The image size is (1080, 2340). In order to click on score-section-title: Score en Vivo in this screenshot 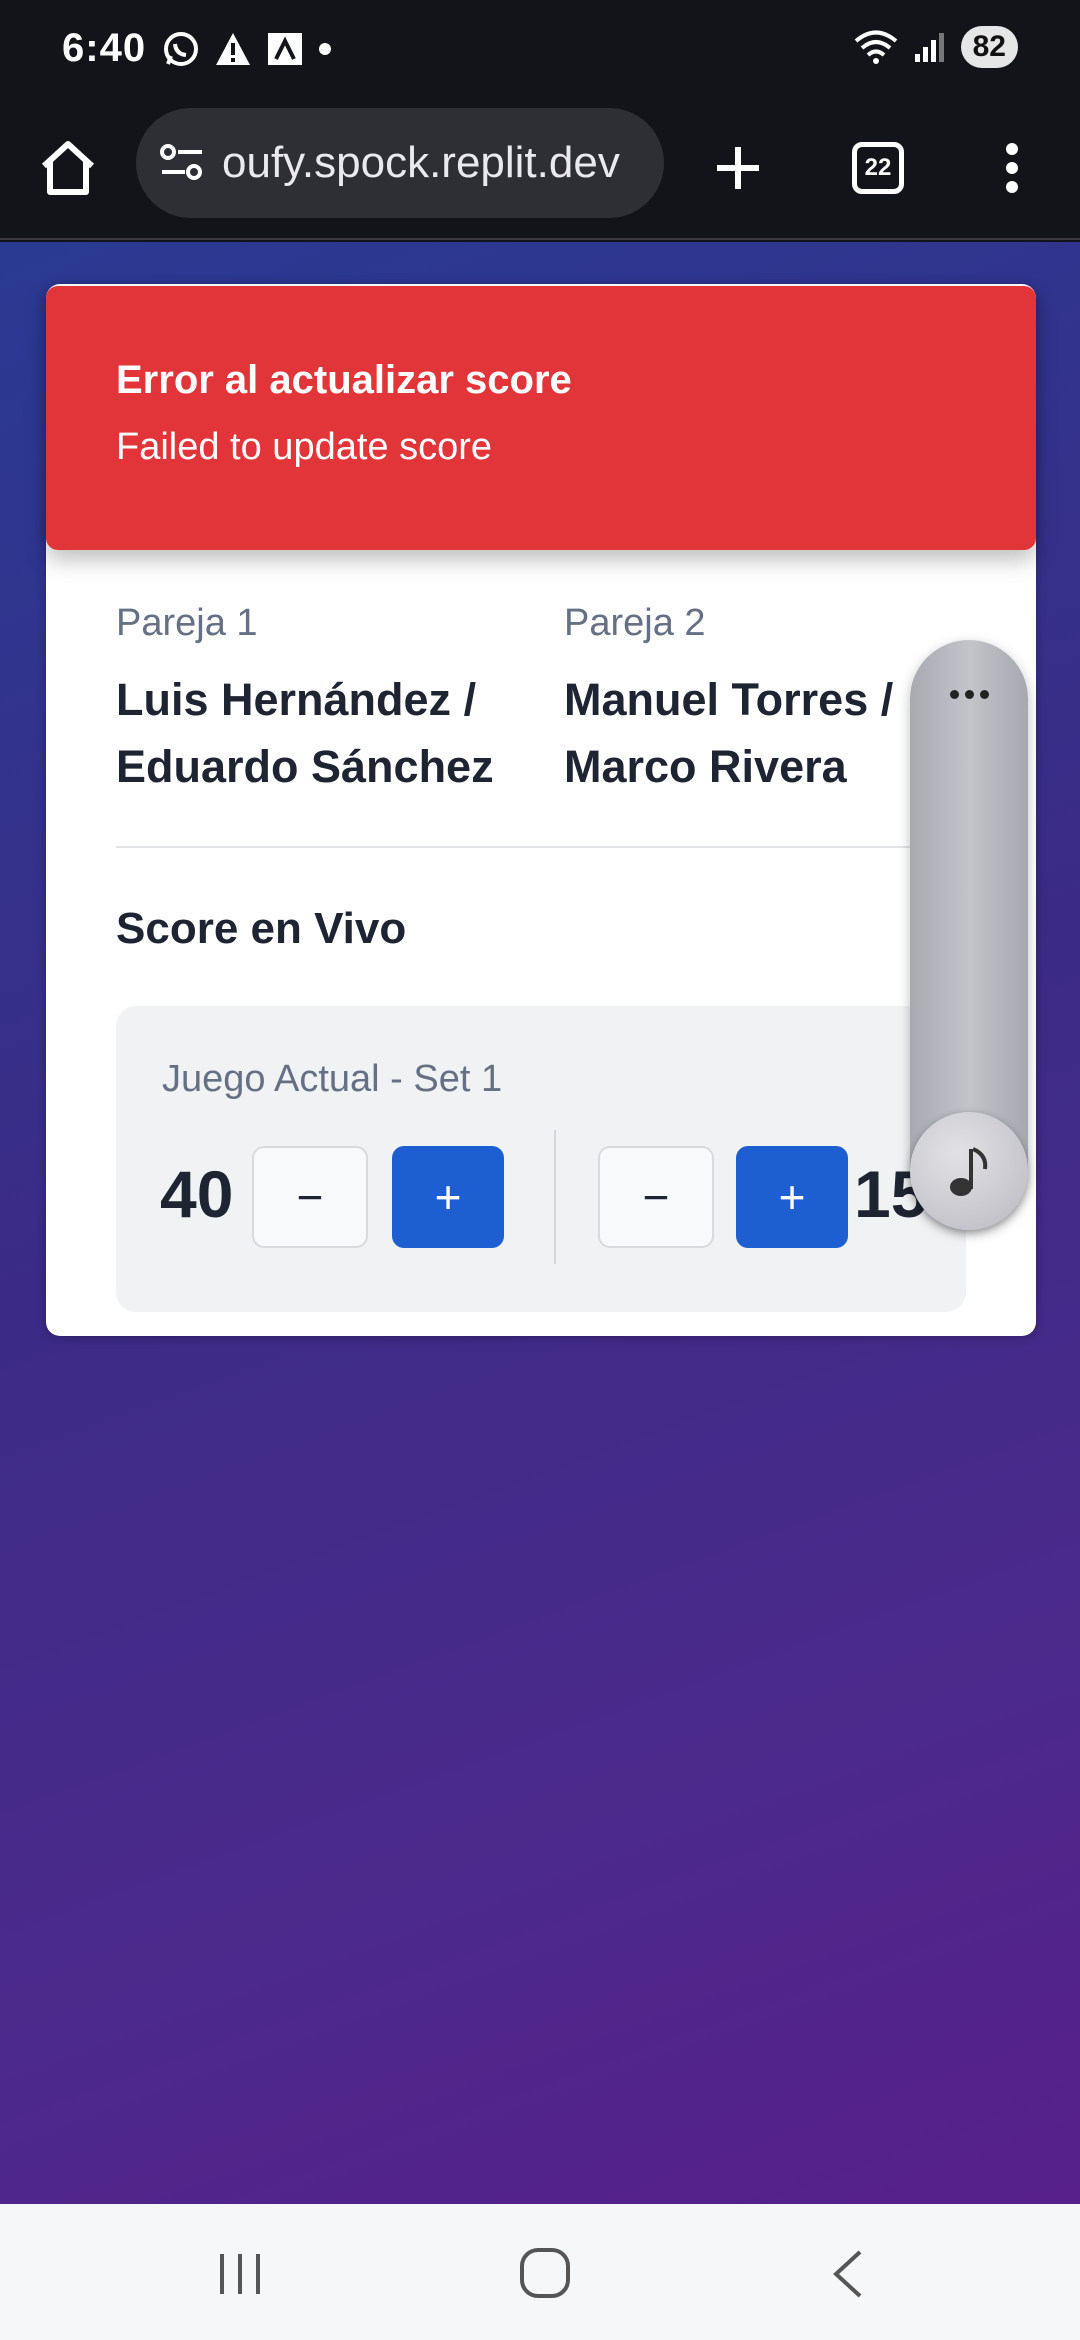, I will do `click(261, 928)`.